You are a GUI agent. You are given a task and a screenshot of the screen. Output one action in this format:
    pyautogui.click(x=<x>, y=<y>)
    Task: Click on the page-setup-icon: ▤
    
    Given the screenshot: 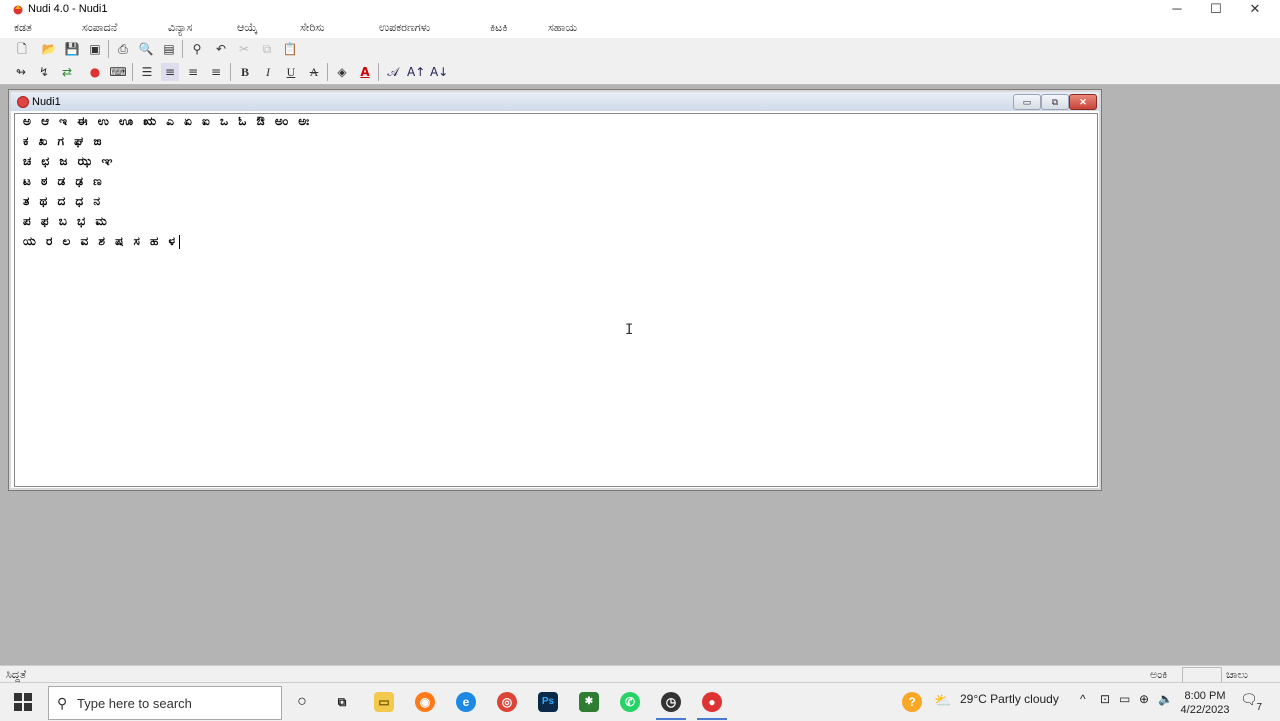 What is the action you would take?
    pyautogui.click(x=169, y=49)
    